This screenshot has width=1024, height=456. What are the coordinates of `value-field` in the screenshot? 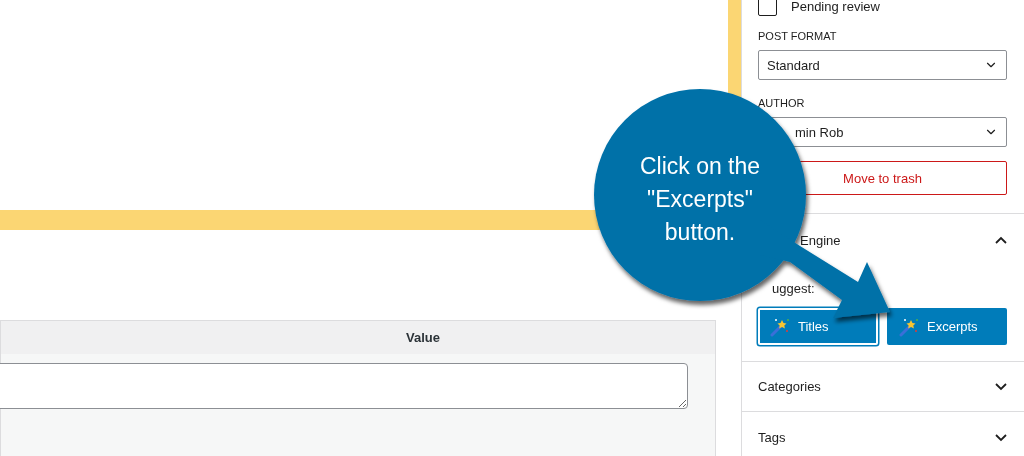 It's located at (344, 386).